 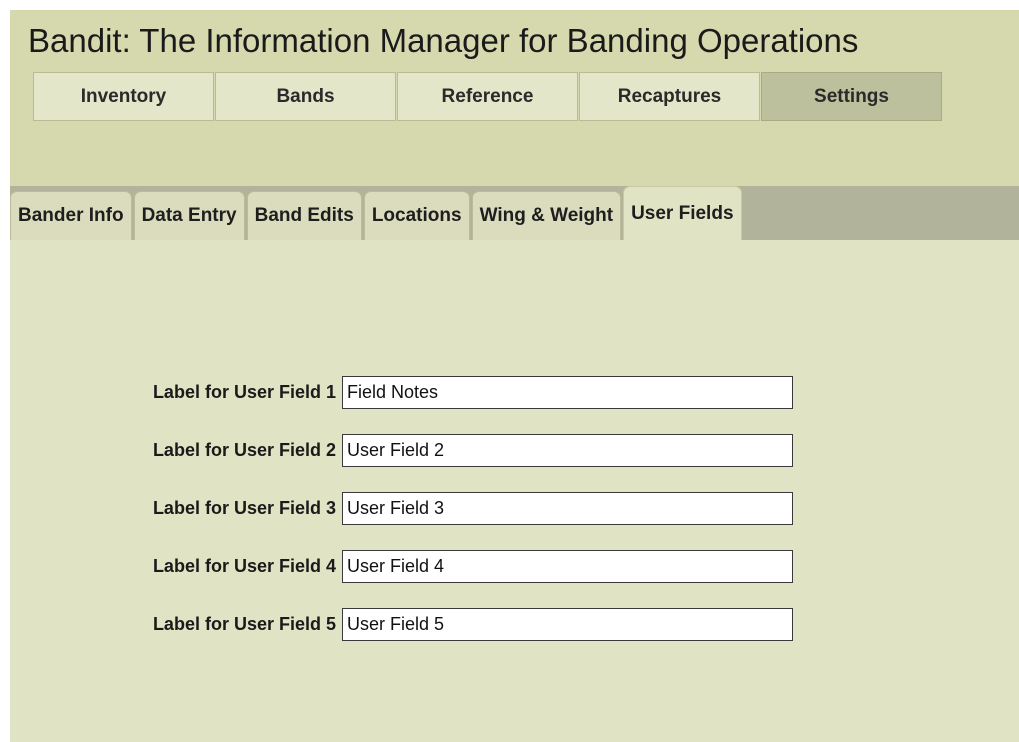 What do you see at coordinates (304, 215) in the screenshot?
I see `tab-band-edits: Band Edits` at bounding box center [304, 215].